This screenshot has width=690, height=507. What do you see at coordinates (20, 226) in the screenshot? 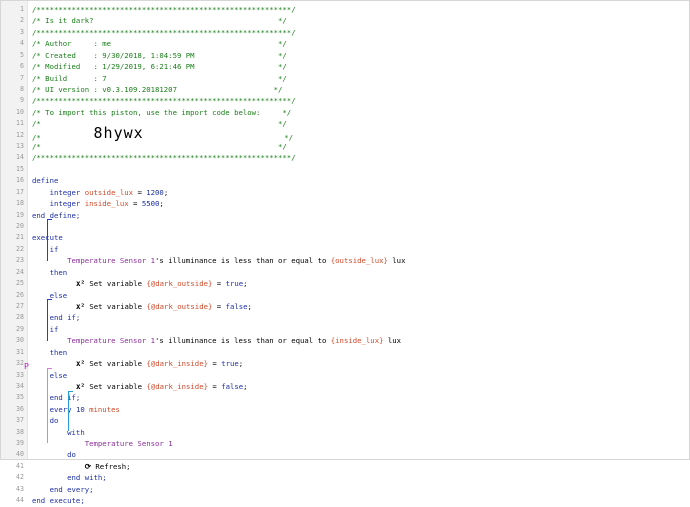
I see `line-number: 20` at bounding box center [20, 226].